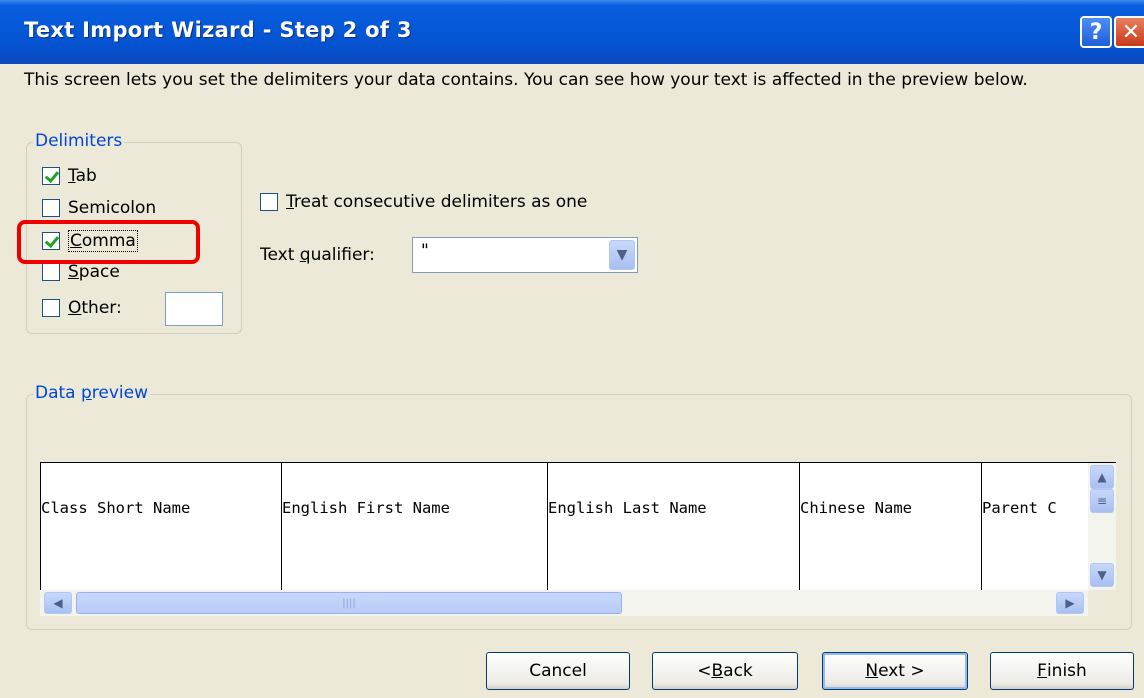  I want to click on space-label: Space, so click(94, 272).